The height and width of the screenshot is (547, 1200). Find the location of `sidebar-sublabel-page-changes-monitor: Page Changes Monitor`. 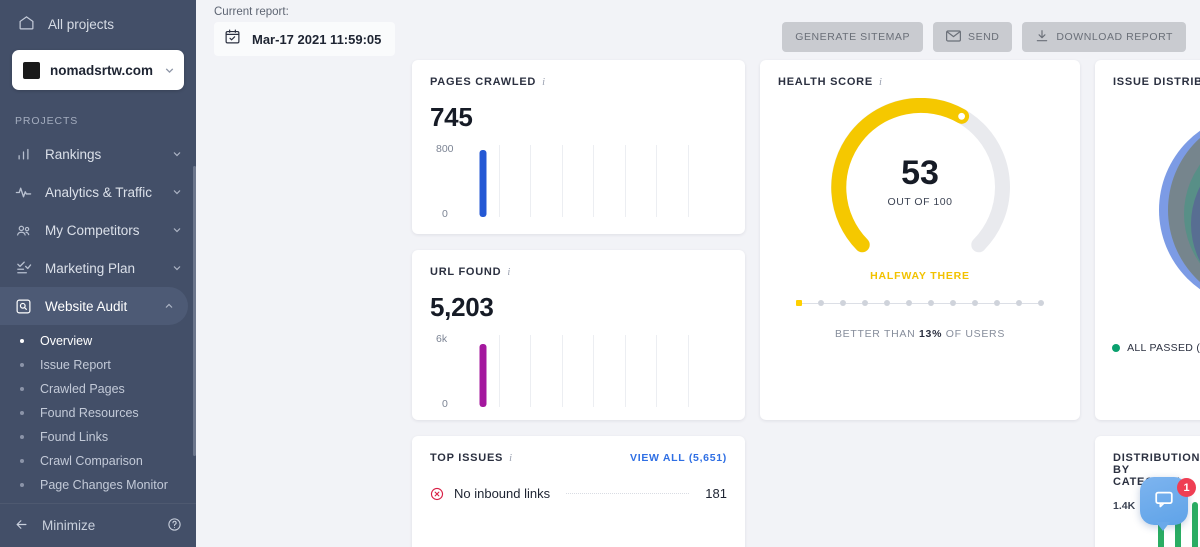

sidebar-sublabel-page-changes-monitor: Page Changes Monitor is located at coordinates (104, 485).